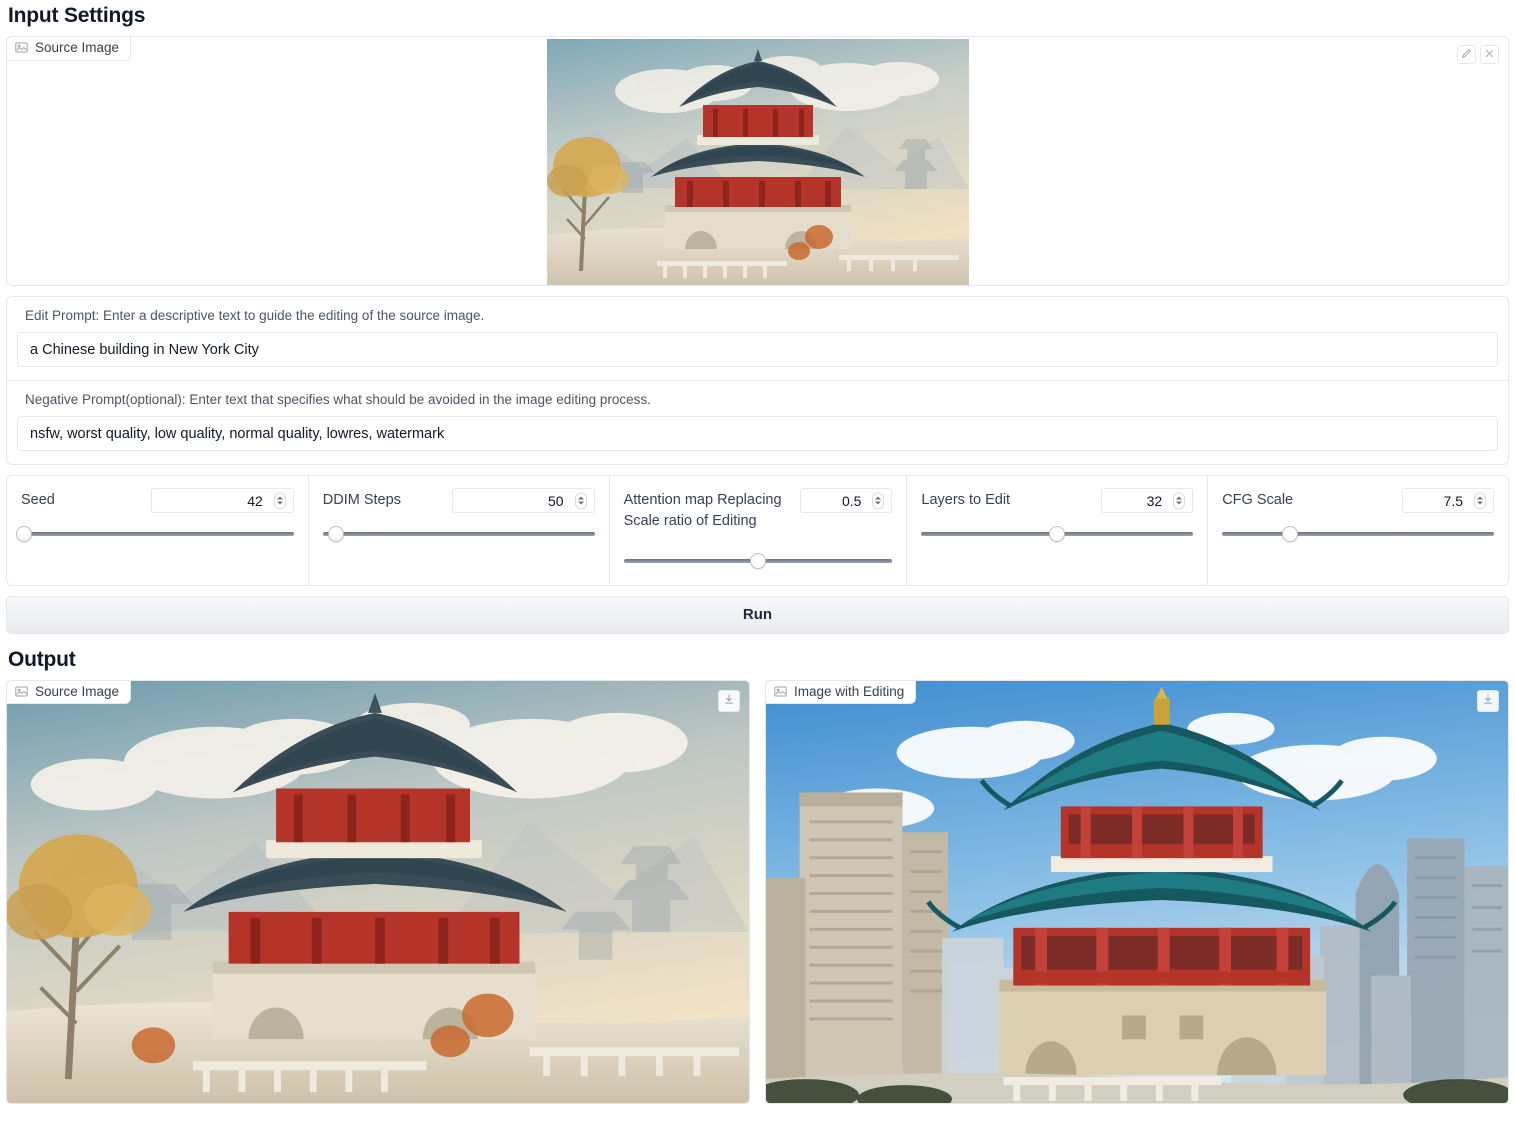  I want to click on slider-cell-layers-to-edit: Layers to Edit 32, so click(1058, 530).